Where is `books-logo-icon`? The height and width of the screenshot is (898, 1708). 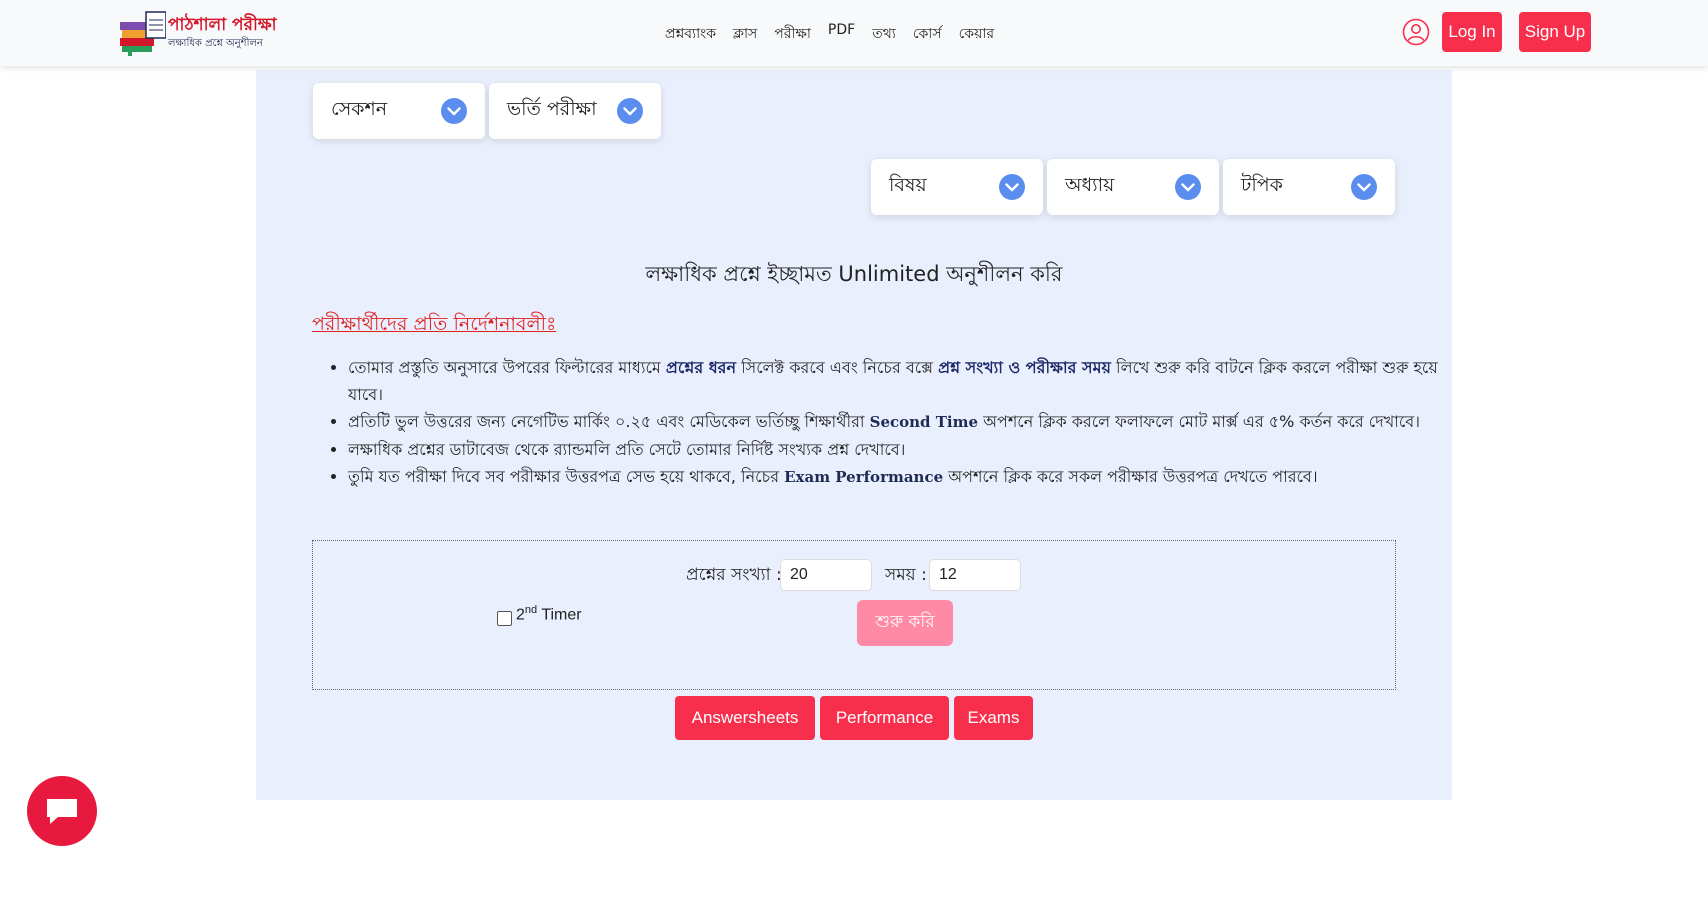
books-logo-icon is located at coordinates (143, 33).